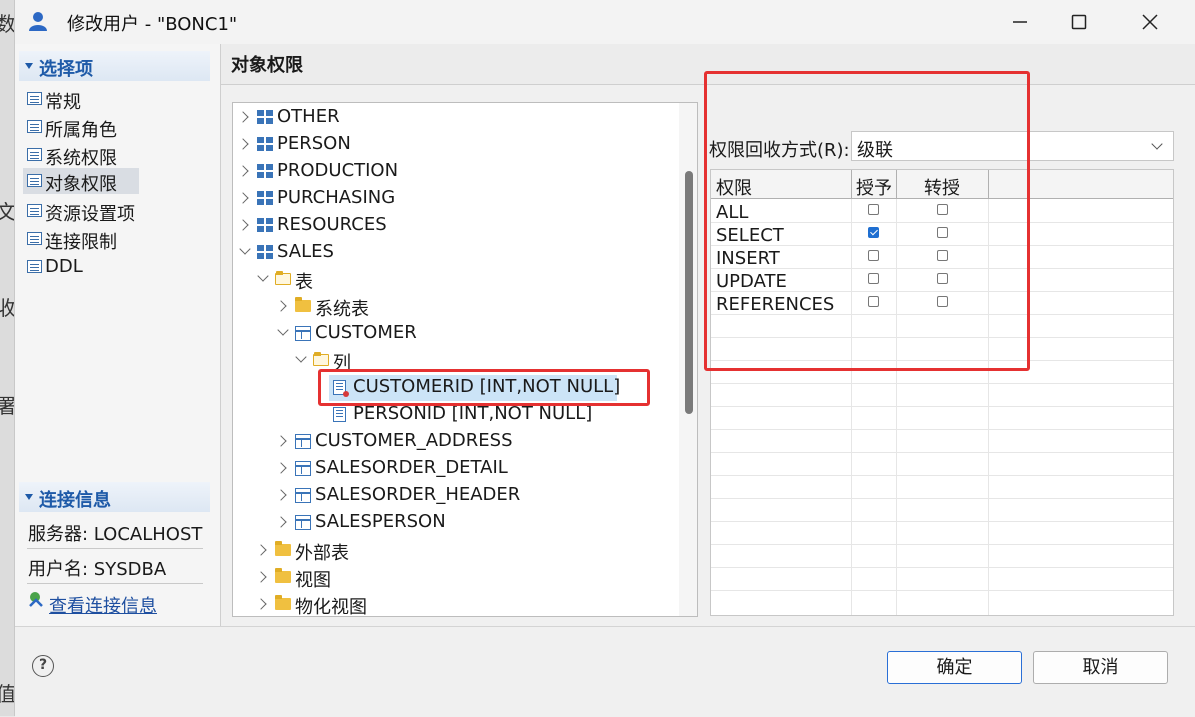 Image resolution: width=1195 pixels, height=717 pixels. I want to click on scrollbar-thumb, so click(689, 292).